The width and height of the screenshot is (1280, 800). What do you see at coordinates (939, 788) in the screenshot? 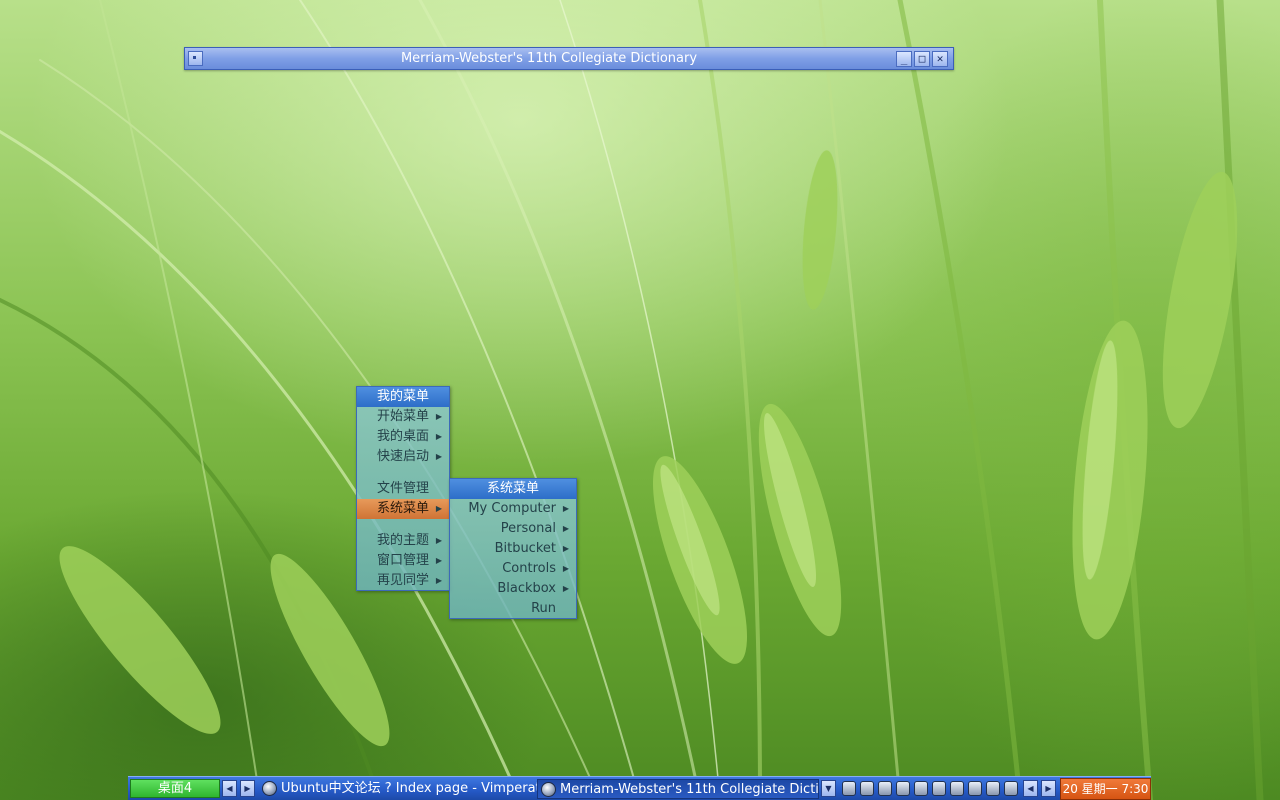
I see `tool-icon` at bounding box center [939, 788].